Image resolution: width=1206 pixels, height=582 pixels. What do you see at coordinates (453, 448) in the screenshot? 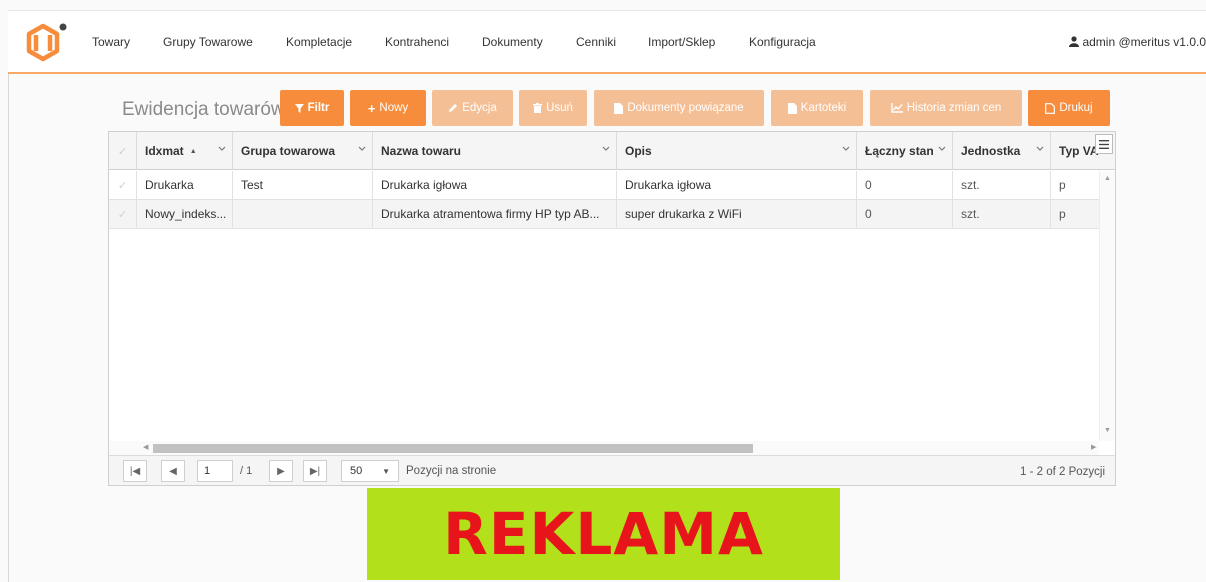
I see `horizontal-scroll-thumb` at bounding box center [453, 448].